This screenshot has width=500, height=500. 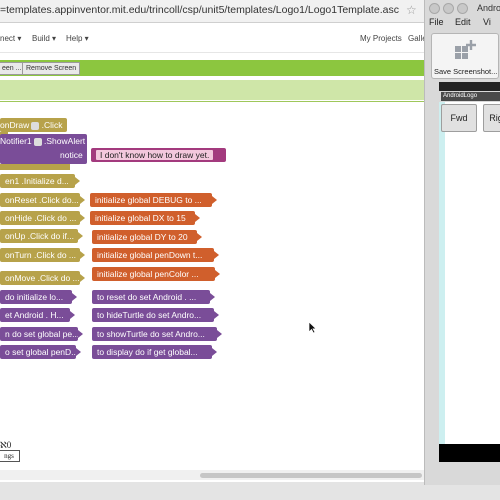 What do you see at coordinates (44, 38) in the screenshot?
I see `menu-build: Build ▾` at bounding box center [44, 38].